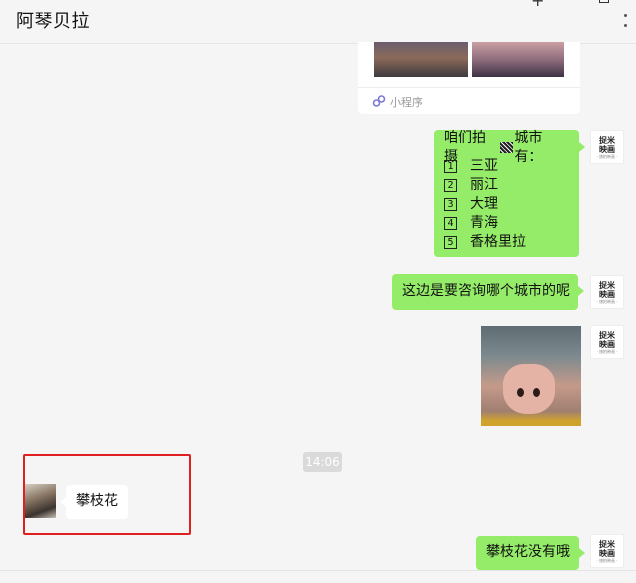 Image resolution: width=636 pixels, height=583 pixels. Describe the element at coordinates (450, 204) in the screenshot. I see `number-badge: 3` at that location.